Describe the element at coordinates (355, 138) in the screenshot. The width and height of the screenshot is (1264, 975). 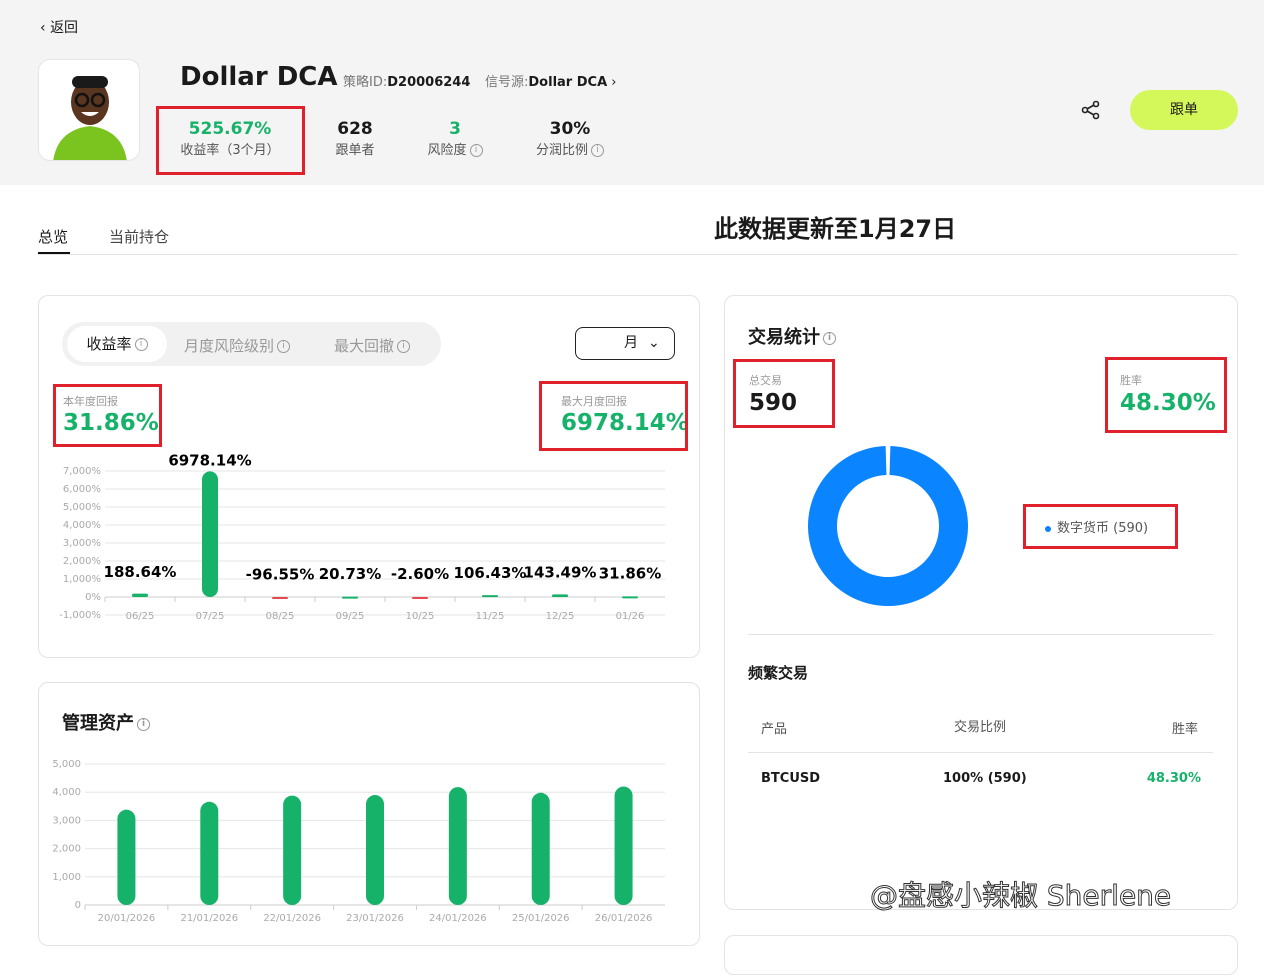
I see `stat-followers: 628 跟单者` at that location.